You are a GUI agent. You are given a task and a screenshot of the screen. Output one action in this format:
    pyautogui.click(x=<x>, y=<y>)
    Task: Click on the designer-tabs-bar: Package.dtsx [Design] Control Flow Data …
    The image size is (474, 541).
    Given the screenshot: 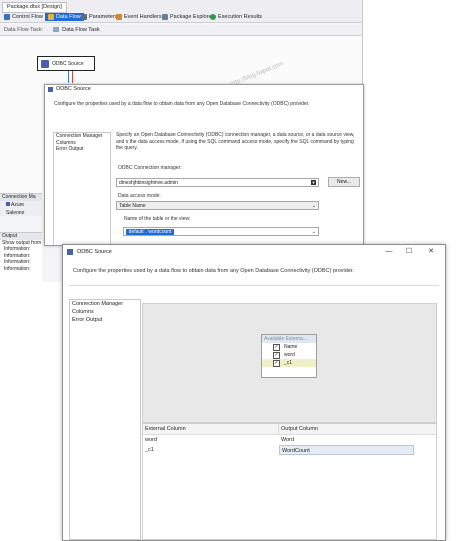 What is the action you would take?
    pyautogui.click(x=181, y=11)
    